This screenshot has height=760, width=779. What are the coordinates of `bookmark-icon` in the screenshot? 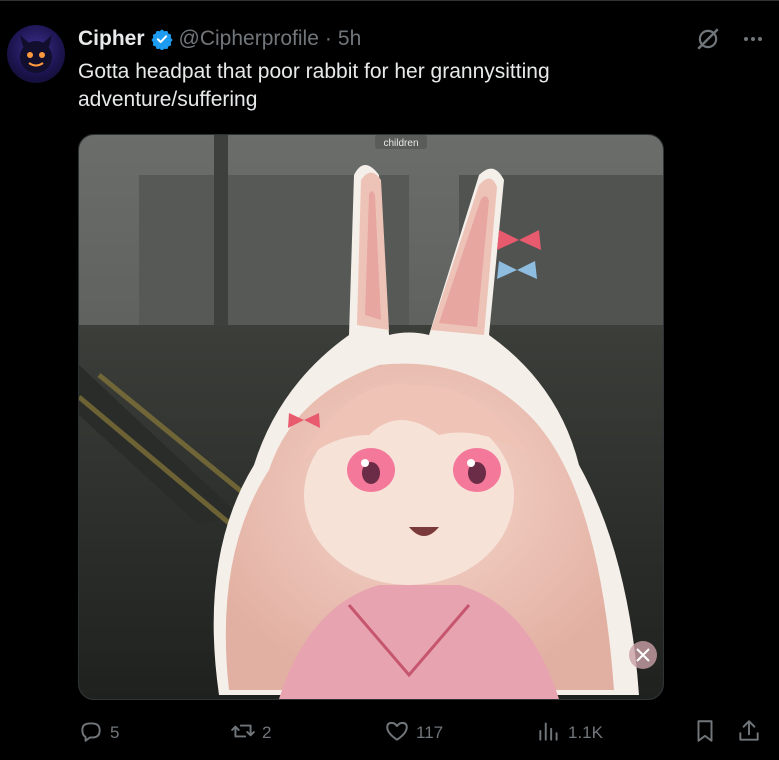 It's located at (705, 733).